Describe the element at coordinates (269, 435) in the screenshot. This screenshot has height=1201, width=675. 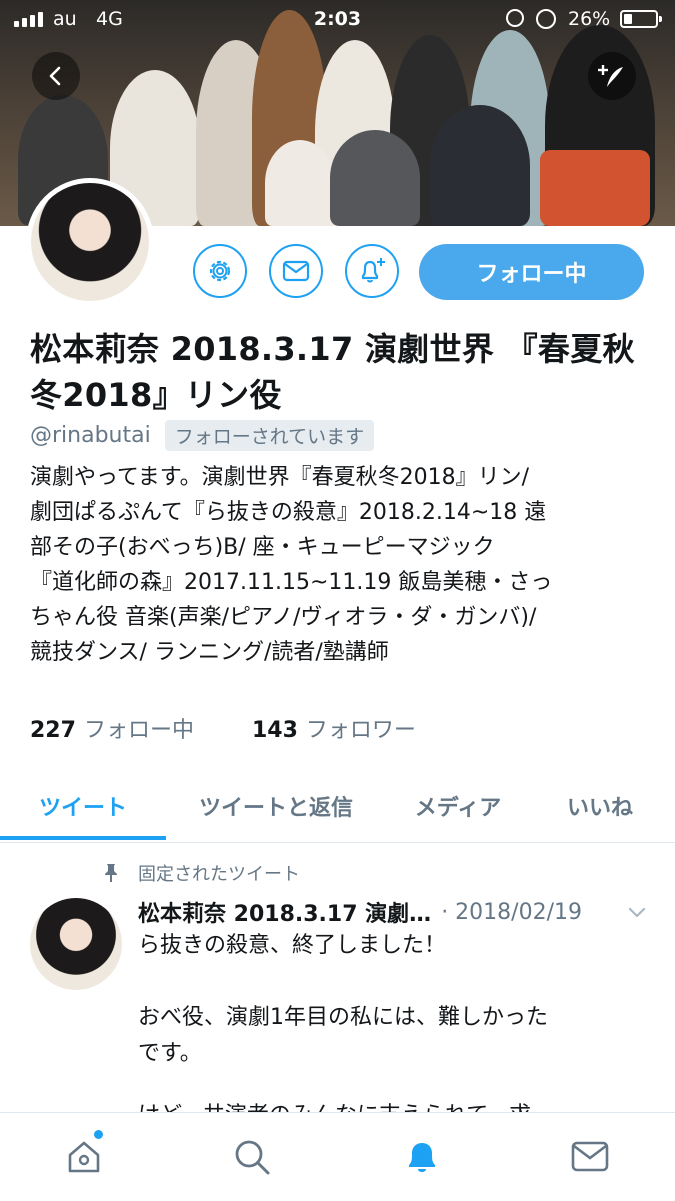
I see `follows-you-badge: フォローされています` at that location.